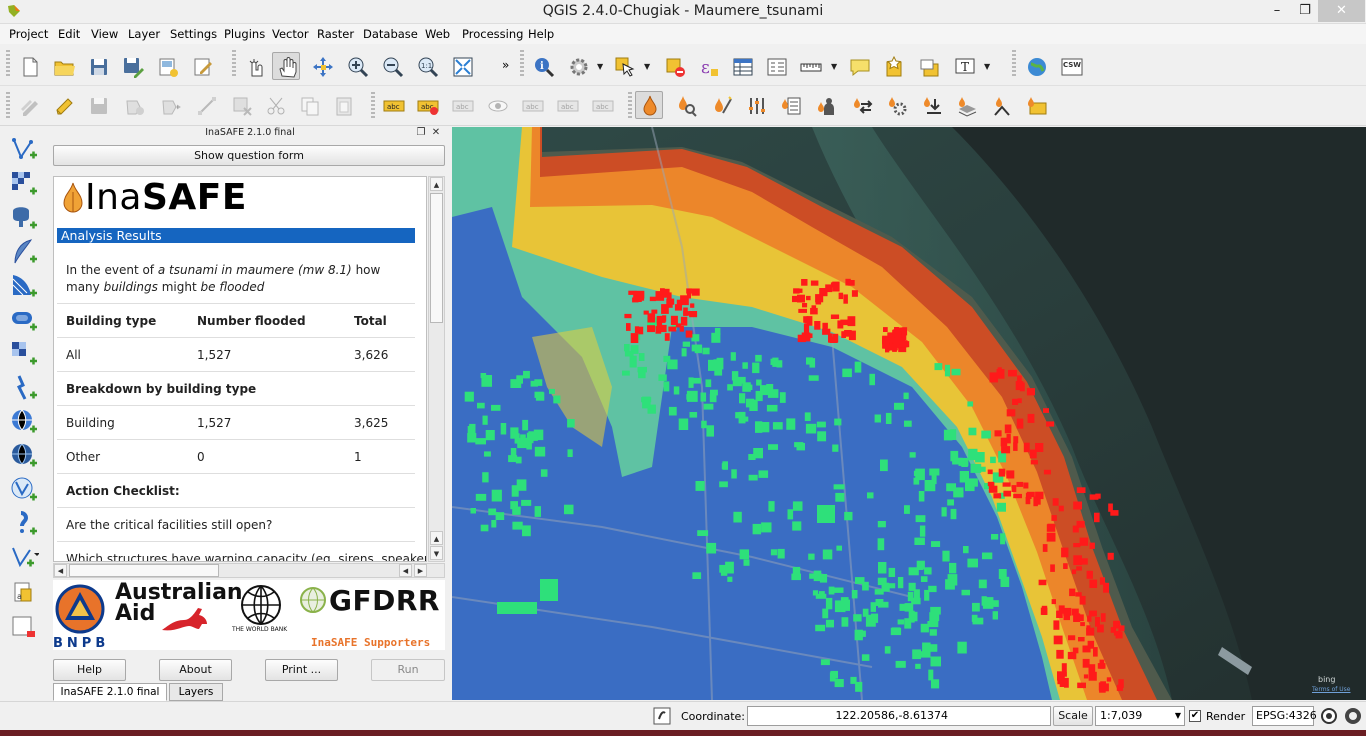 The image size is (1366, 736). Describe the element at coordinates (244, 34) in the screenshot. I see `menu-plugins: Plugins` at that location.